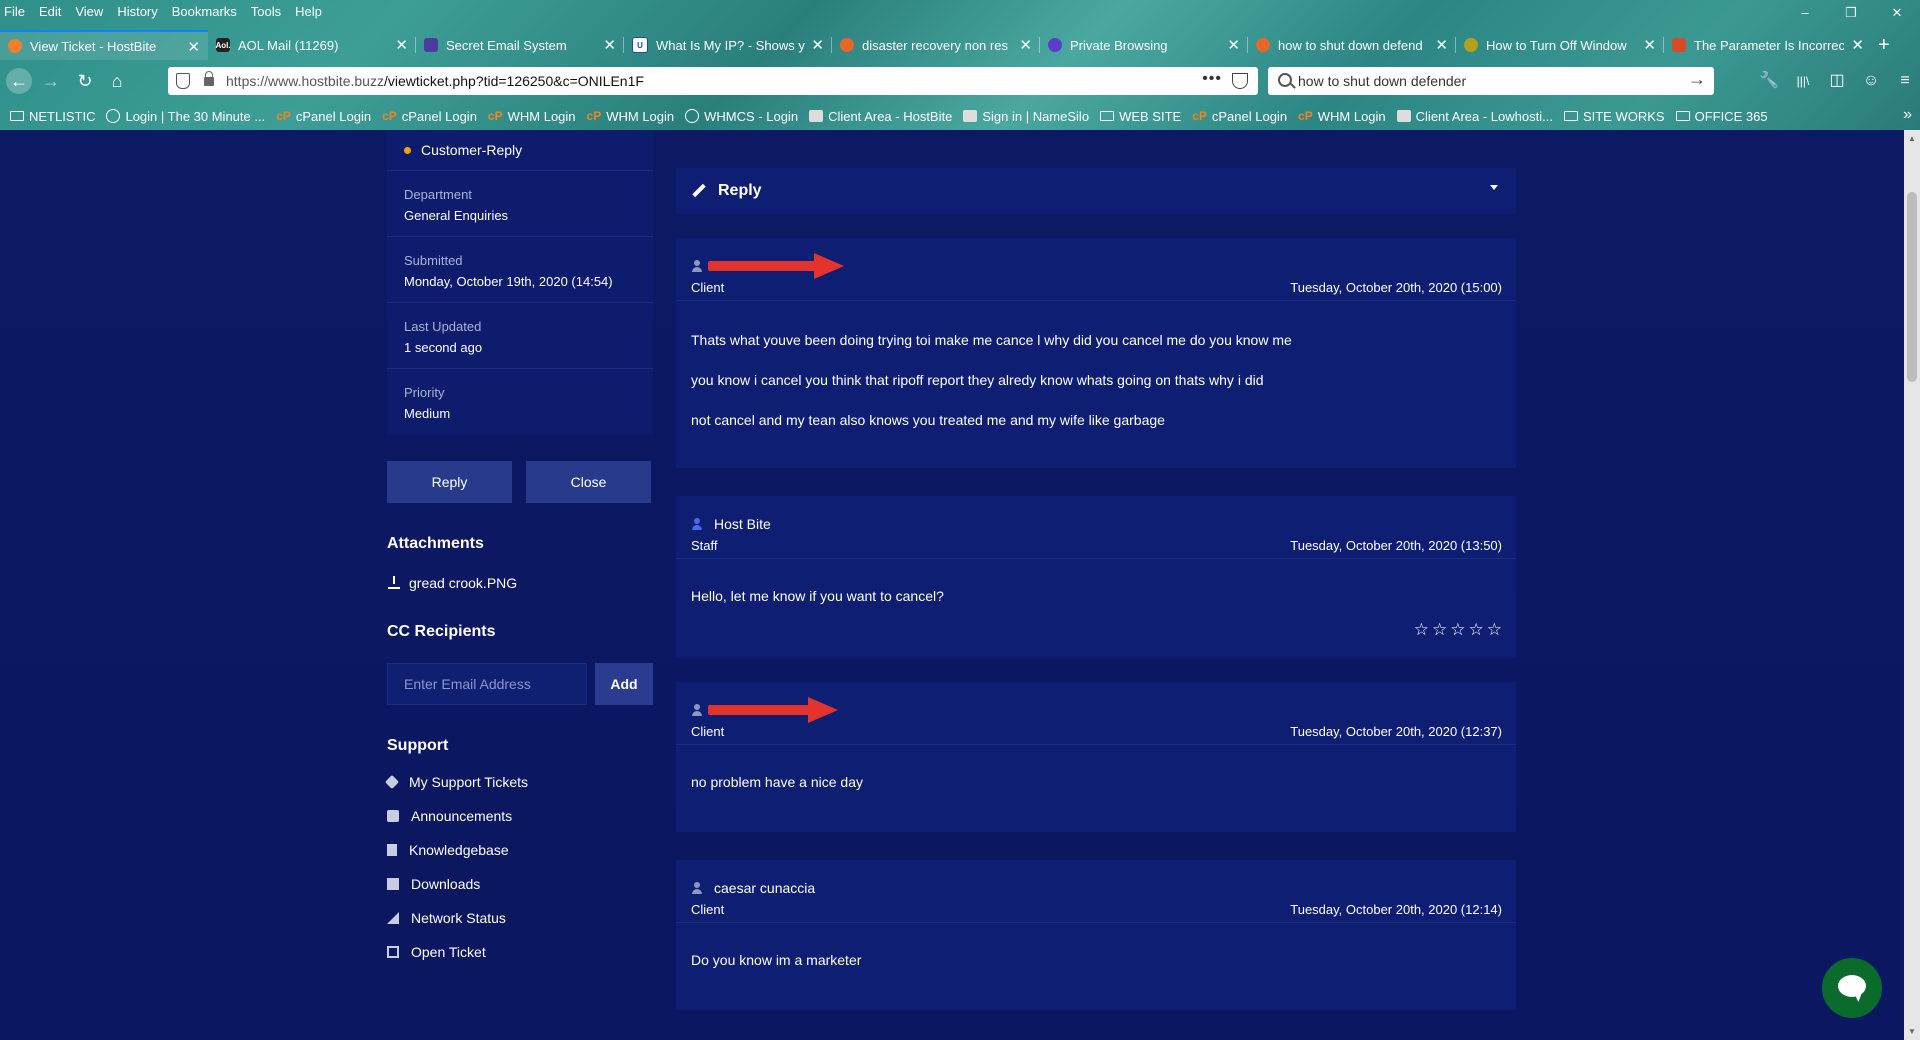  I want to click on tab-turn-off-windows: How to Turn Off Window ✕, so click(1560, 45).